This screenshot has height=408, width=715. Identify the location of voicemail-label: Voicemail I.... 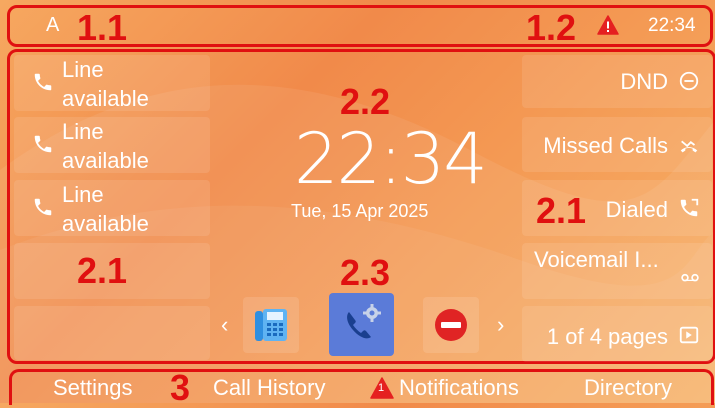
(596, 259).